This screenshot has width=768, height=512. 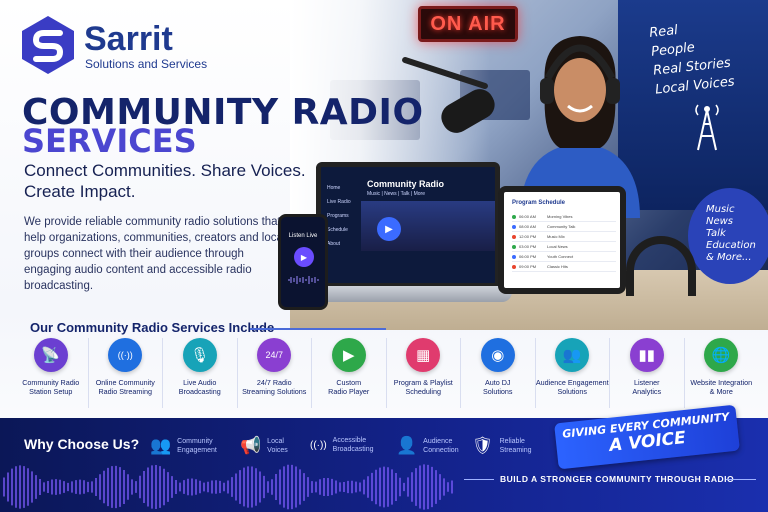 I want to click on phone-title: Listen Live, so click(x=303, y=236).